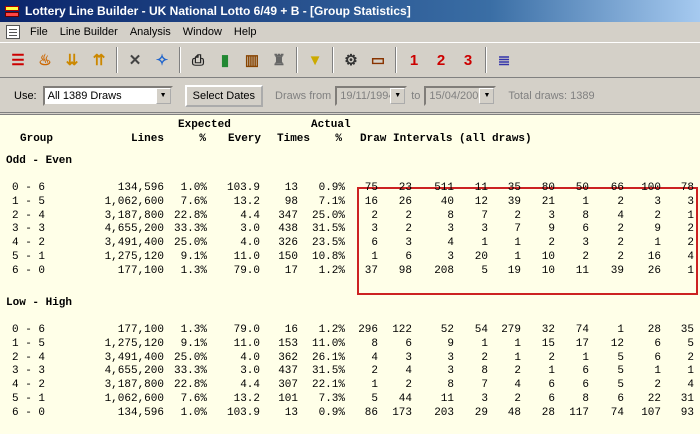  I want to click on interval-cell: 100, so click(651, 188).